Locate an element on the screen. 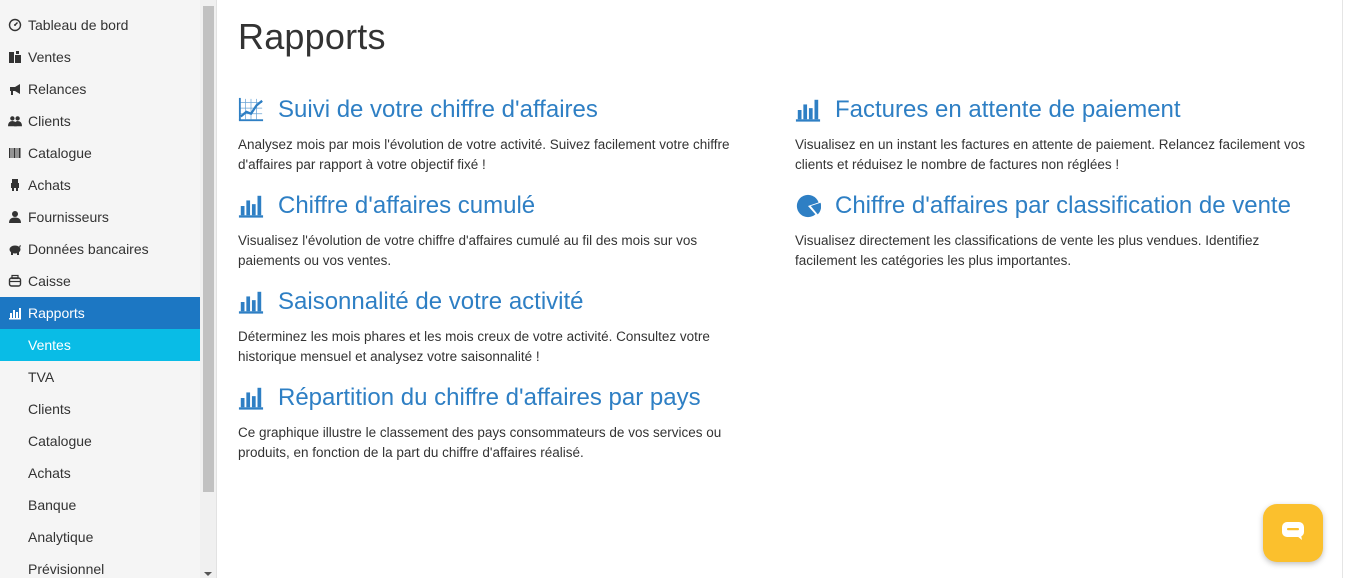  line-chart-icon is located at coordinates (252, 110).